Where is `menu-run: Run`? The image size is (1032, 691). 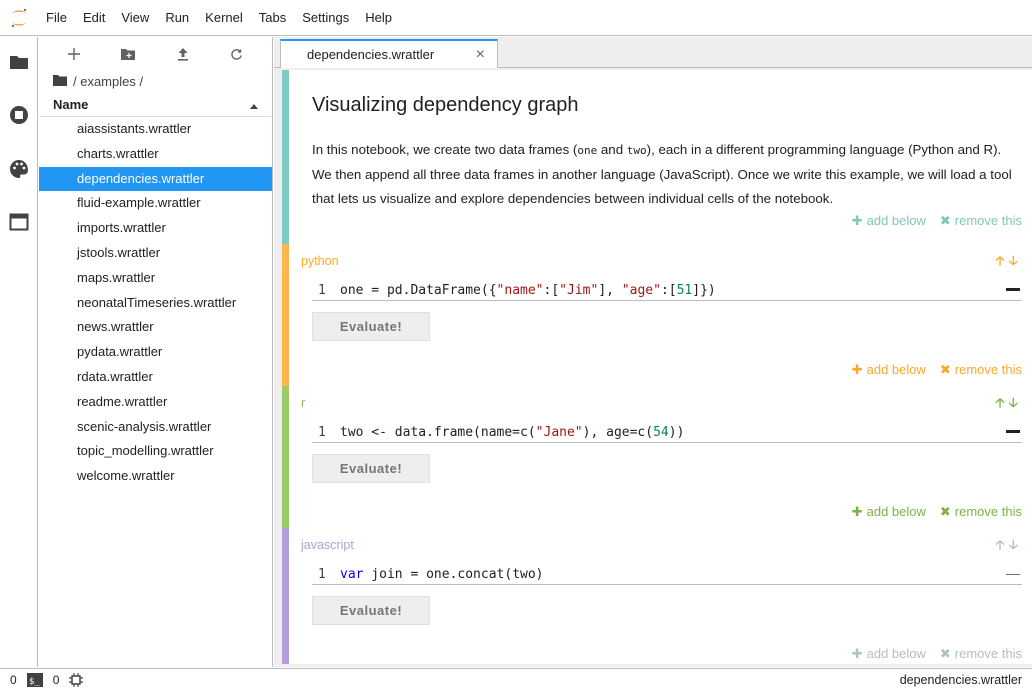
menu-run: Run is located at coordinates (177, 18).